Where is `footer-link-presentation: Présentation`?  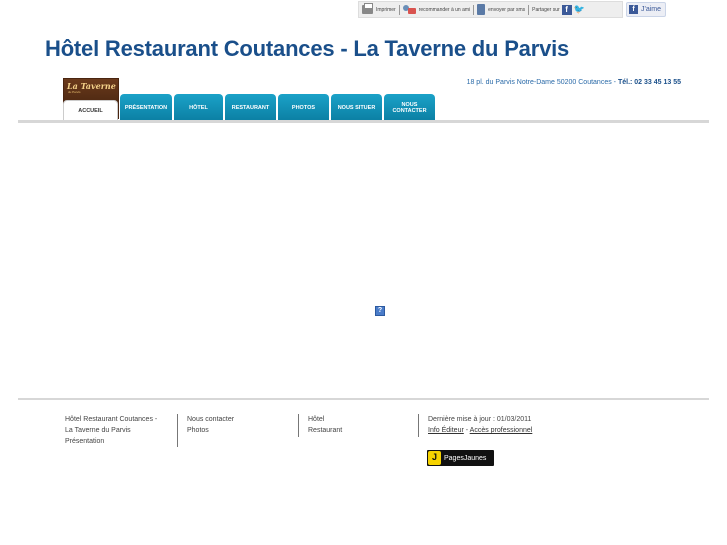 footer-link-presentation: Présentation is located at coordinates (111, 441).